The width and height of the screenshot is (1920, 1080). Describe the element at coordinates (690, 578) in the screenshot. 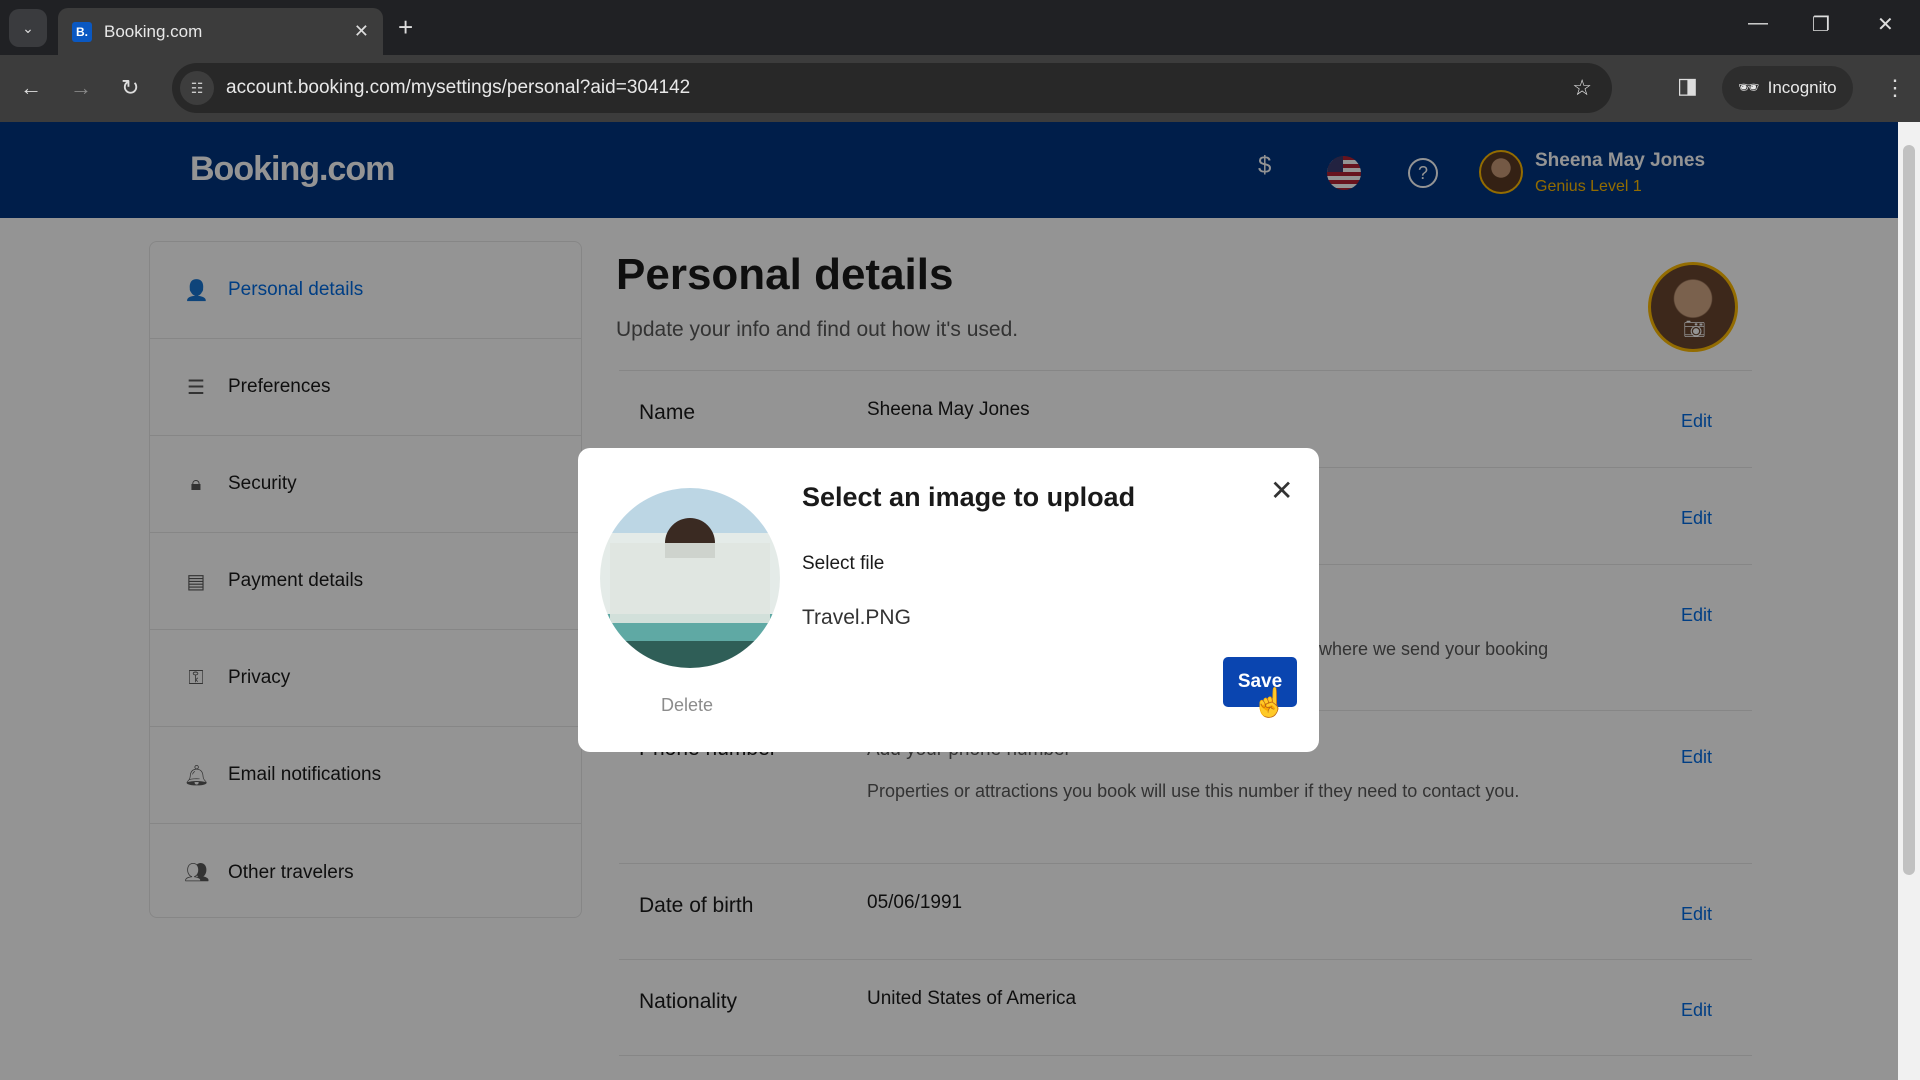

I see `image-preview` at that location.